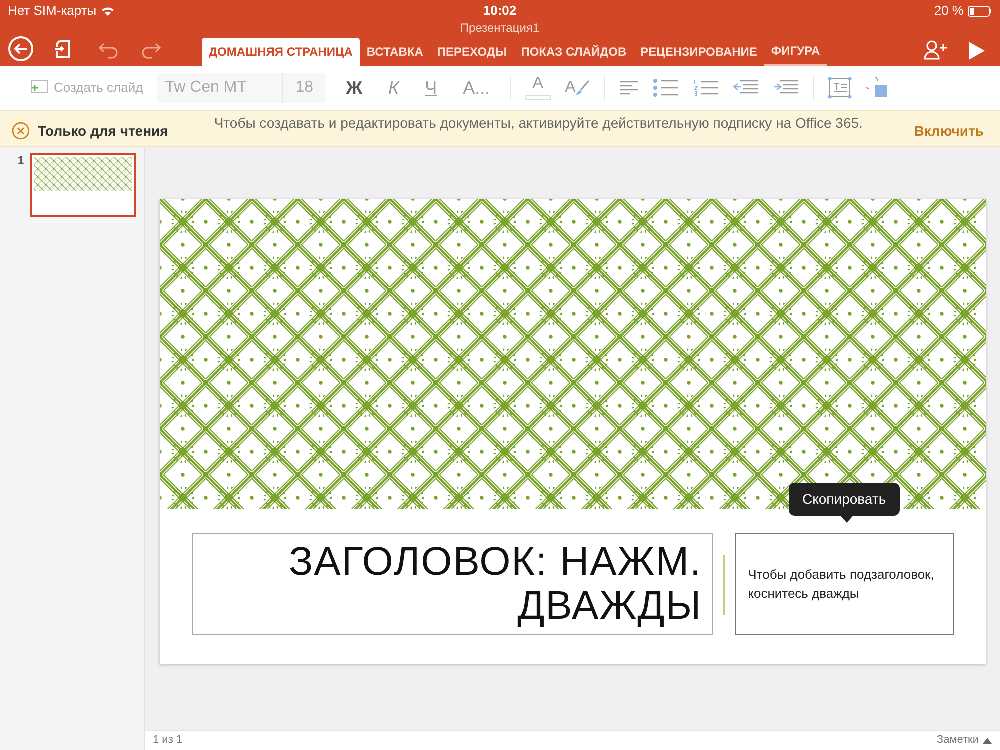 This screenshot has width=1000, height=750. Describe the element at coordinates (665, 88) in the screenshot. I see `bullet-list-icon` at that location.